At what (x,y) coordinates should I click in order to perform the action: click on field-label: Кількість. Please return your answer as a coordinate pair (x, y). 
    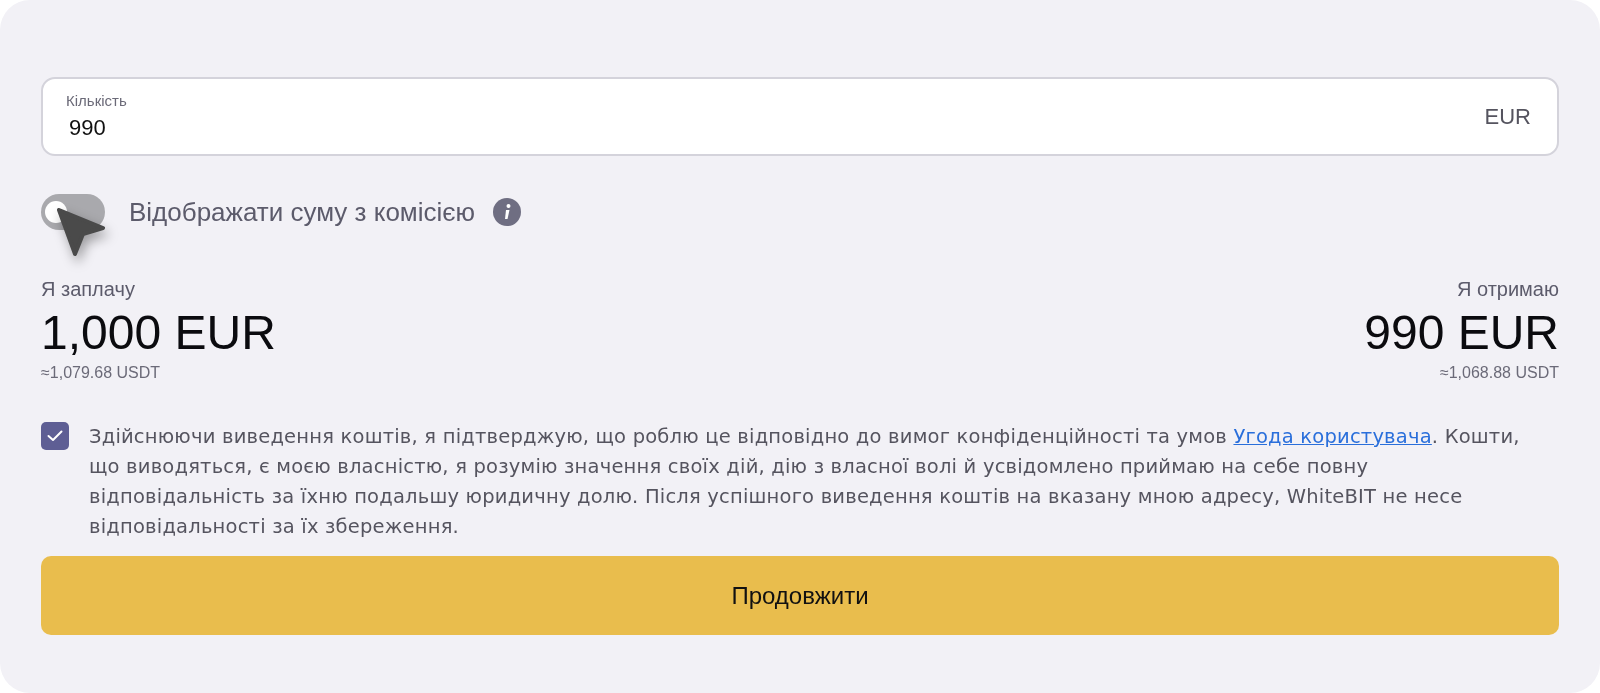
    Looking at the image, I should click on (97, 100).